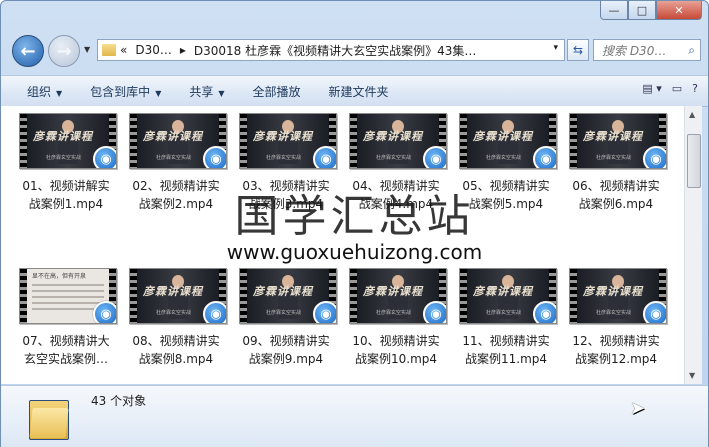 The image size is (709, 447). What do you see at coordinates (694, 161) in the screenshot?
I see `scrollbar-thumb` at bounding box center [694, 161].